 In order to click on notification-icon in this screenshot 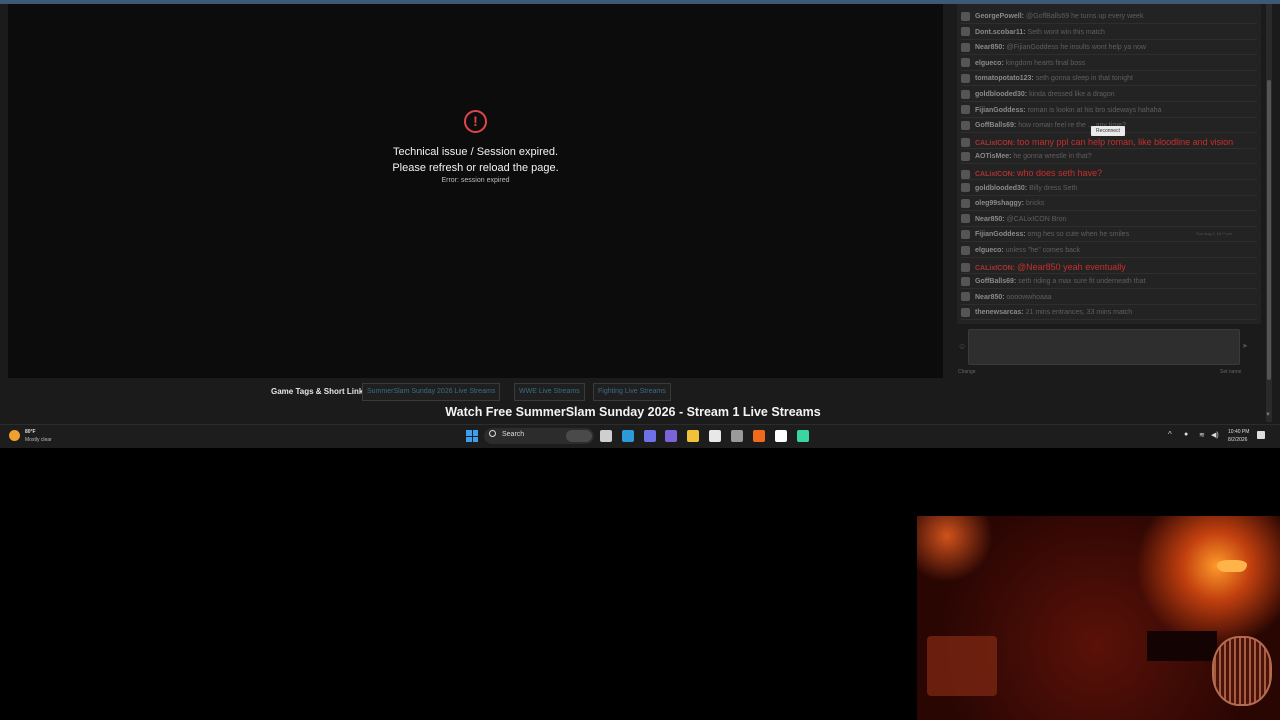, I will do `click(1261, 435)`.